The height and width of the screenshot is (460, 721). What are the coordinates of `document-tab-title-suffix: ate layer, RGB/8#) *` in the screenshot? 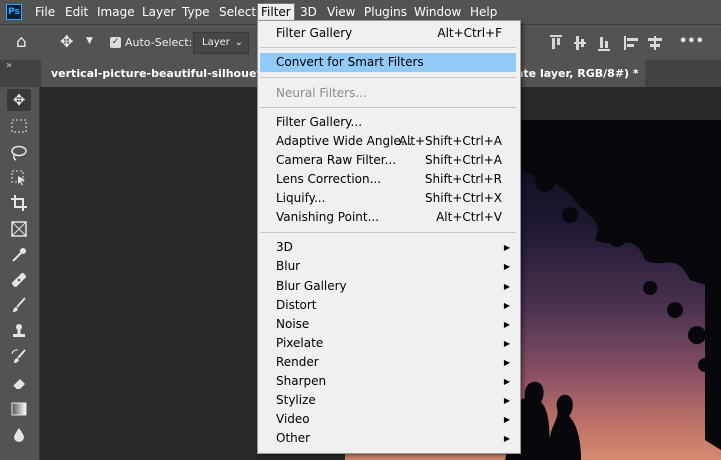 It's located at (577, 73).